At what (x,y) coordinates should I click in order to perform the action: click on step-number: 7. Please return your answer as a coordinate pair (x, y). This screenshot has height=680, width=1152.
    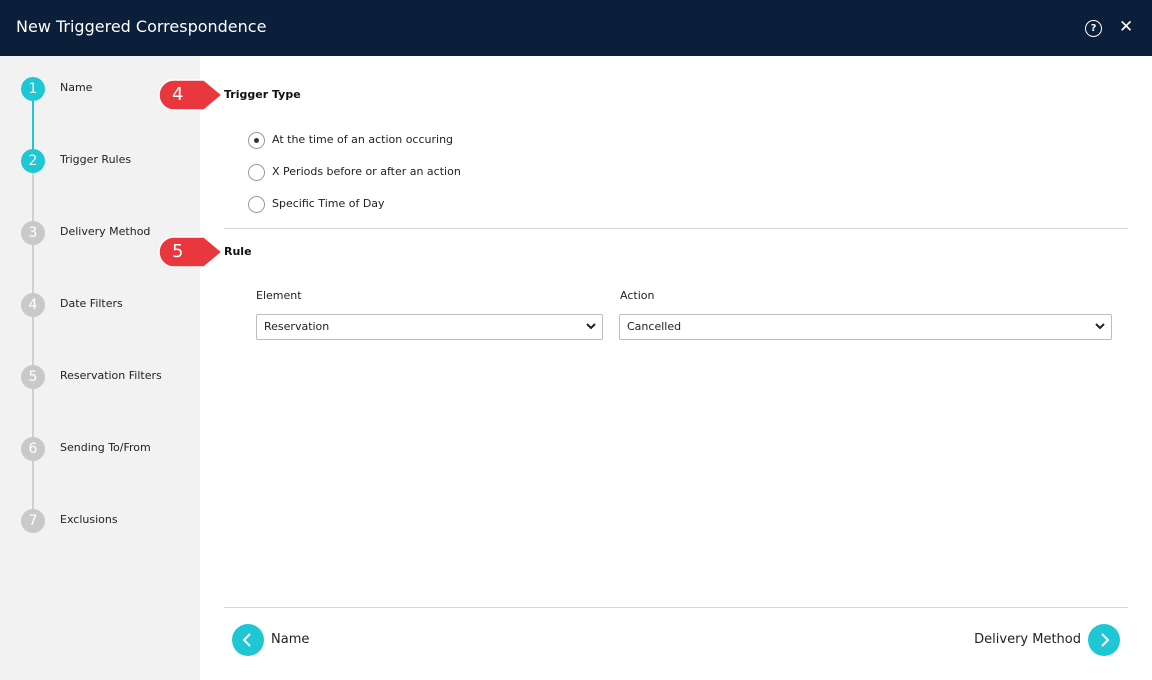
    Looking at the image, I should click on (33, 521).